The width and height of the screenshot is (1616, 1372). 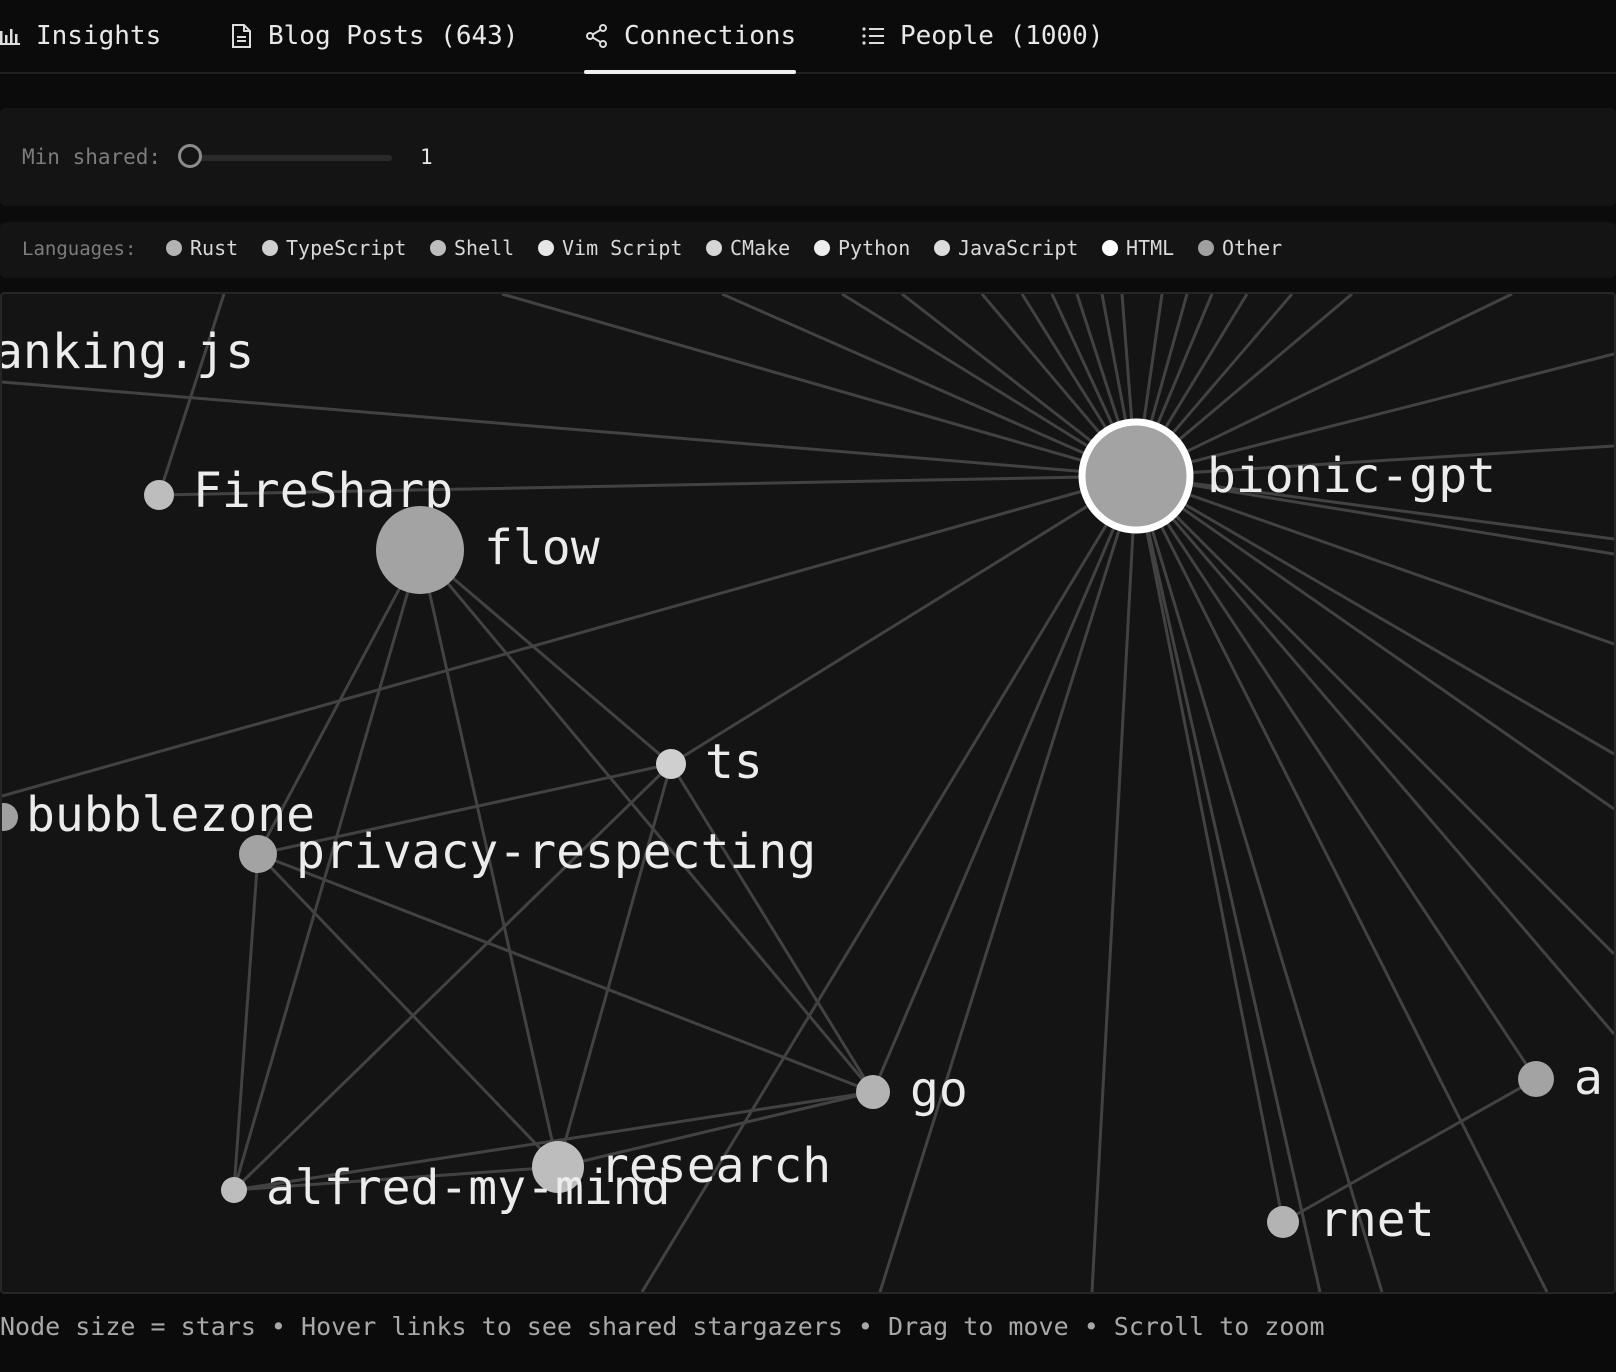 I want to click on graph-node-flow, so click(x=420, y=550).